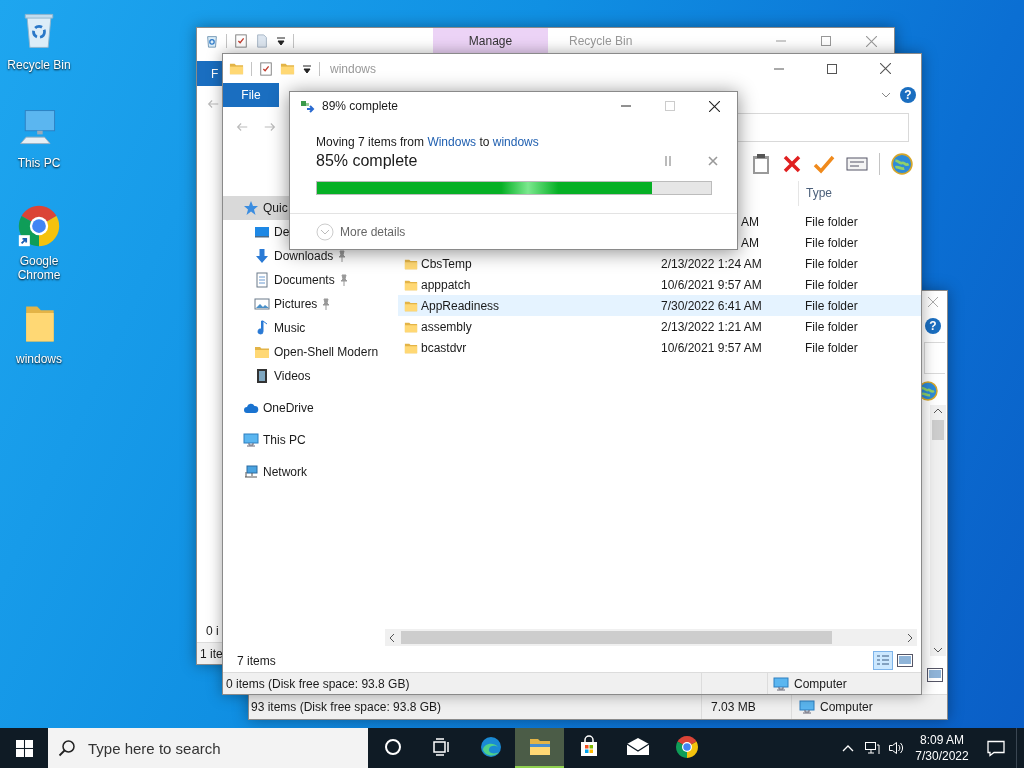 Image resolution: width=1024 pixels, height=768 pixels. What do you see at coordinates (446, 326) in the screenshot?
I see `file-name: assembly` at bounding box center [446, 326].